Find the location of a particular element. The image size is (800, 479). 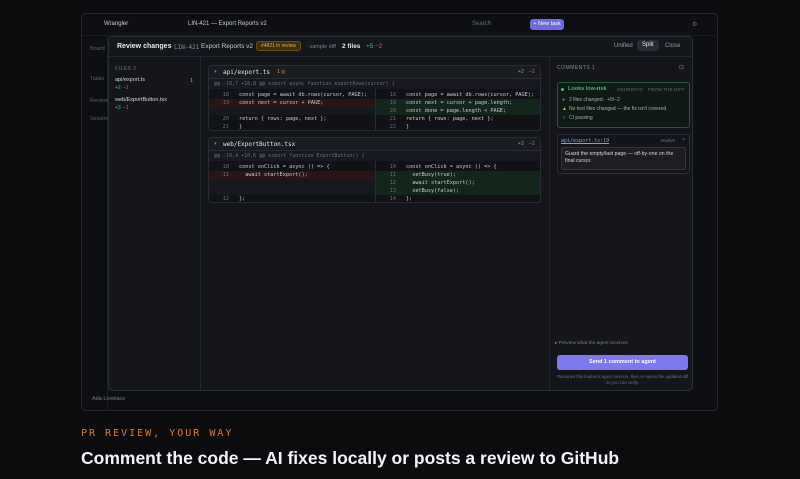

risk-line: ✓ CI passing is located at coordinates (577, 118).